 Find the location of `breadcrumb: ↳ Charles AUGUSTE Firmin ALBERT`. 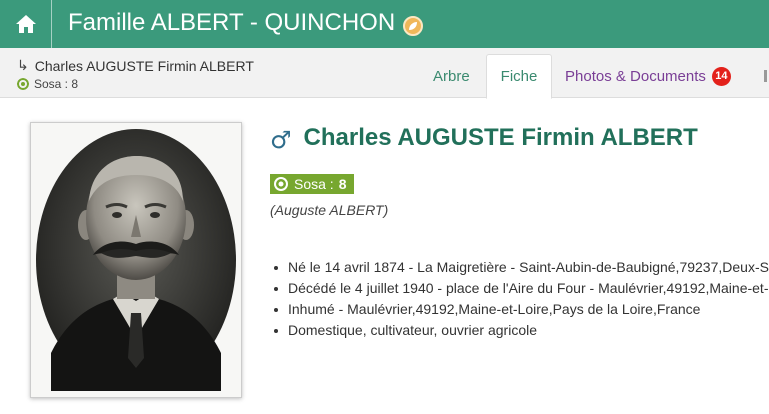

breadcrumb: ↳ Charles AUGUSTE Firmin ALBERT is located at coordinates (135, 65).